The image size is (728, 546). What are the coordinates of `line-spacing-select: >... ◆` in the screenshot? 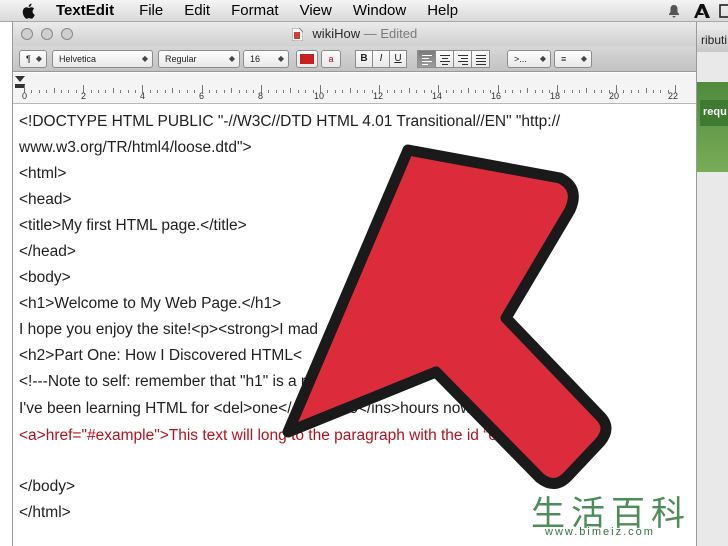 It's located at (529, 59).